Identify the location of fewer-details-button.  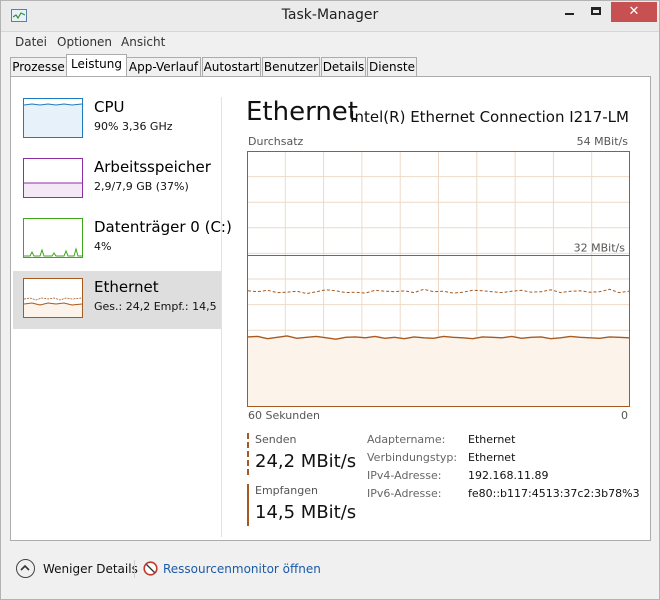
(25, 568).